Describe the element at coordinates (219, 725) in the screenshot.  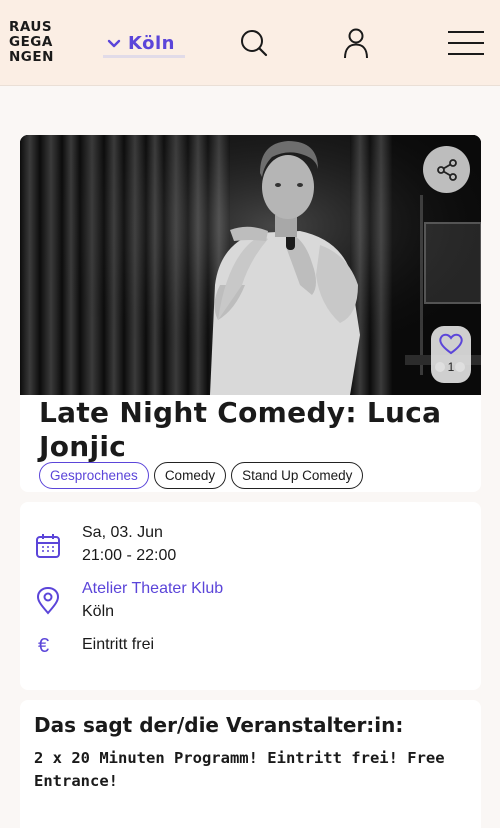
I see `organizer-heading: Das sagt der/die Veranstalter:in:` at that location.